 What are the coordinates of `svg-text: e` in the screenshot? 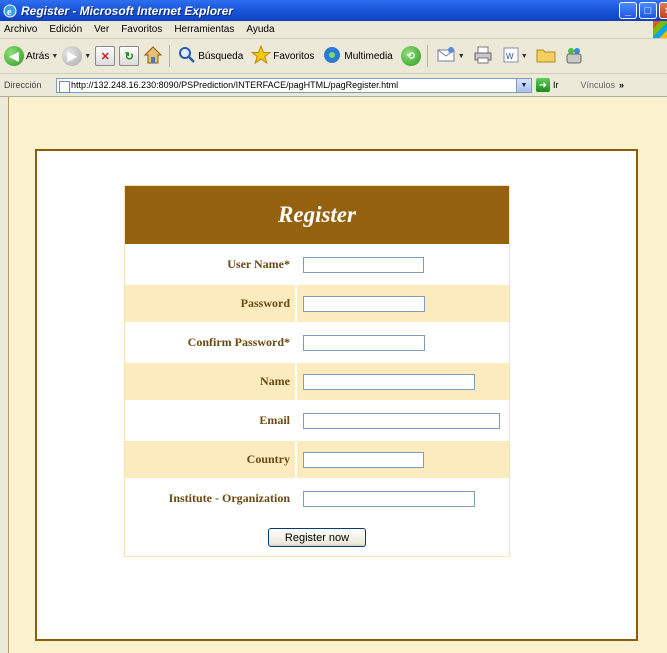 It's located at (9, 12).